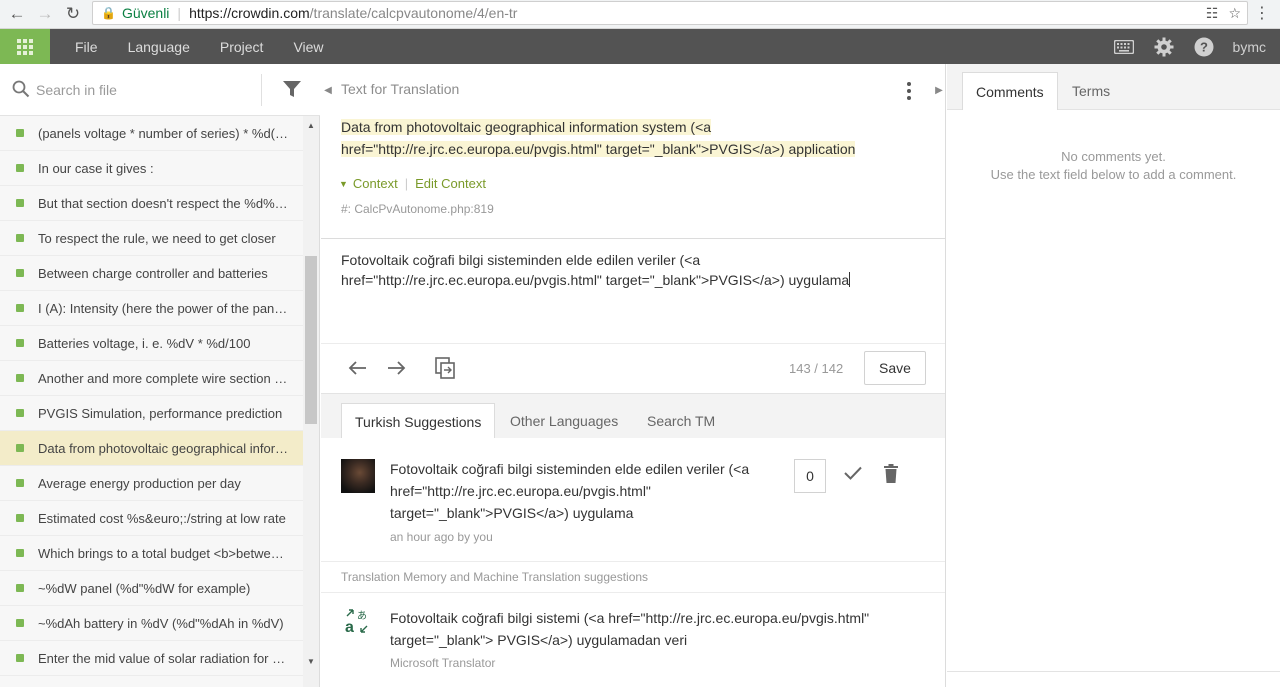 The image size is (1280, 687). I want to click on menu-project: Project, so click(242, 47).